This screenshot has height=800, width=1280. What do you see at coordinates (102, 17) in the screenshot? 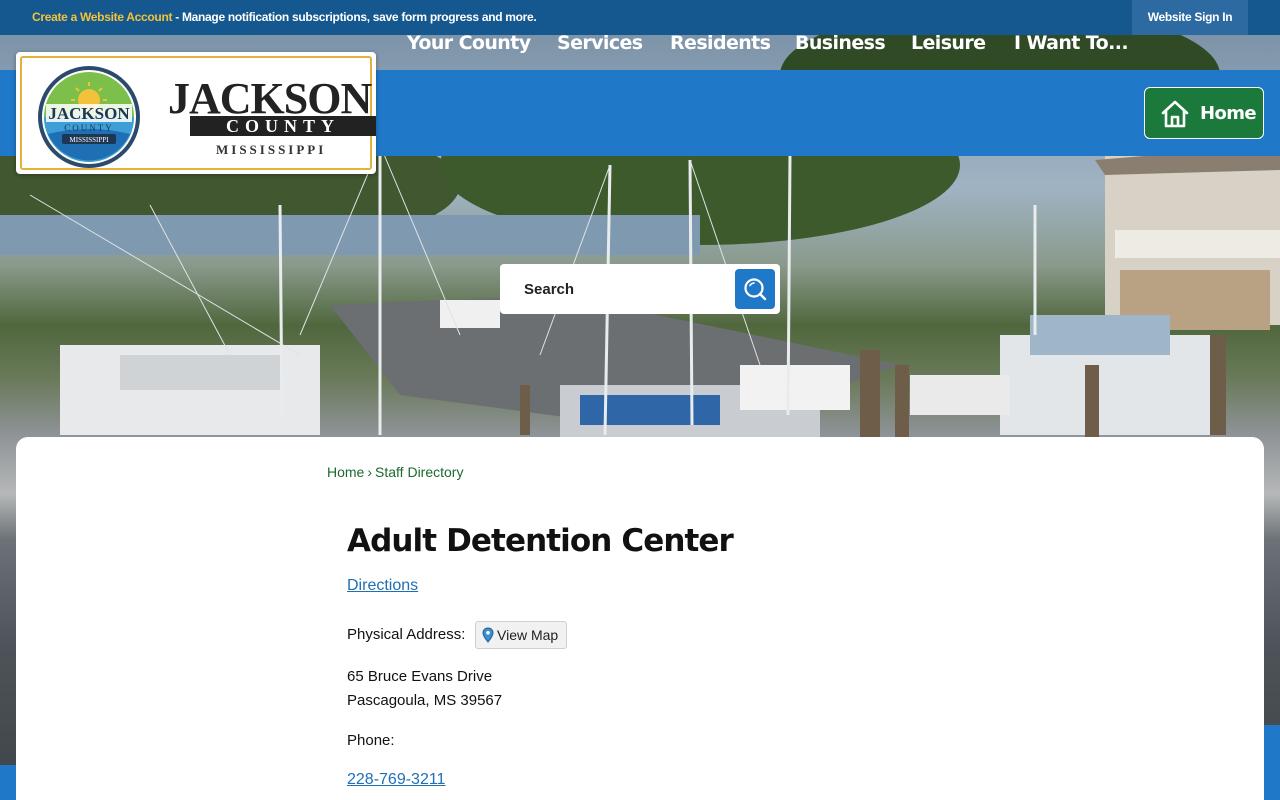
I see `create-account-link: Create a Website Account` at bounding box center [102, 17].